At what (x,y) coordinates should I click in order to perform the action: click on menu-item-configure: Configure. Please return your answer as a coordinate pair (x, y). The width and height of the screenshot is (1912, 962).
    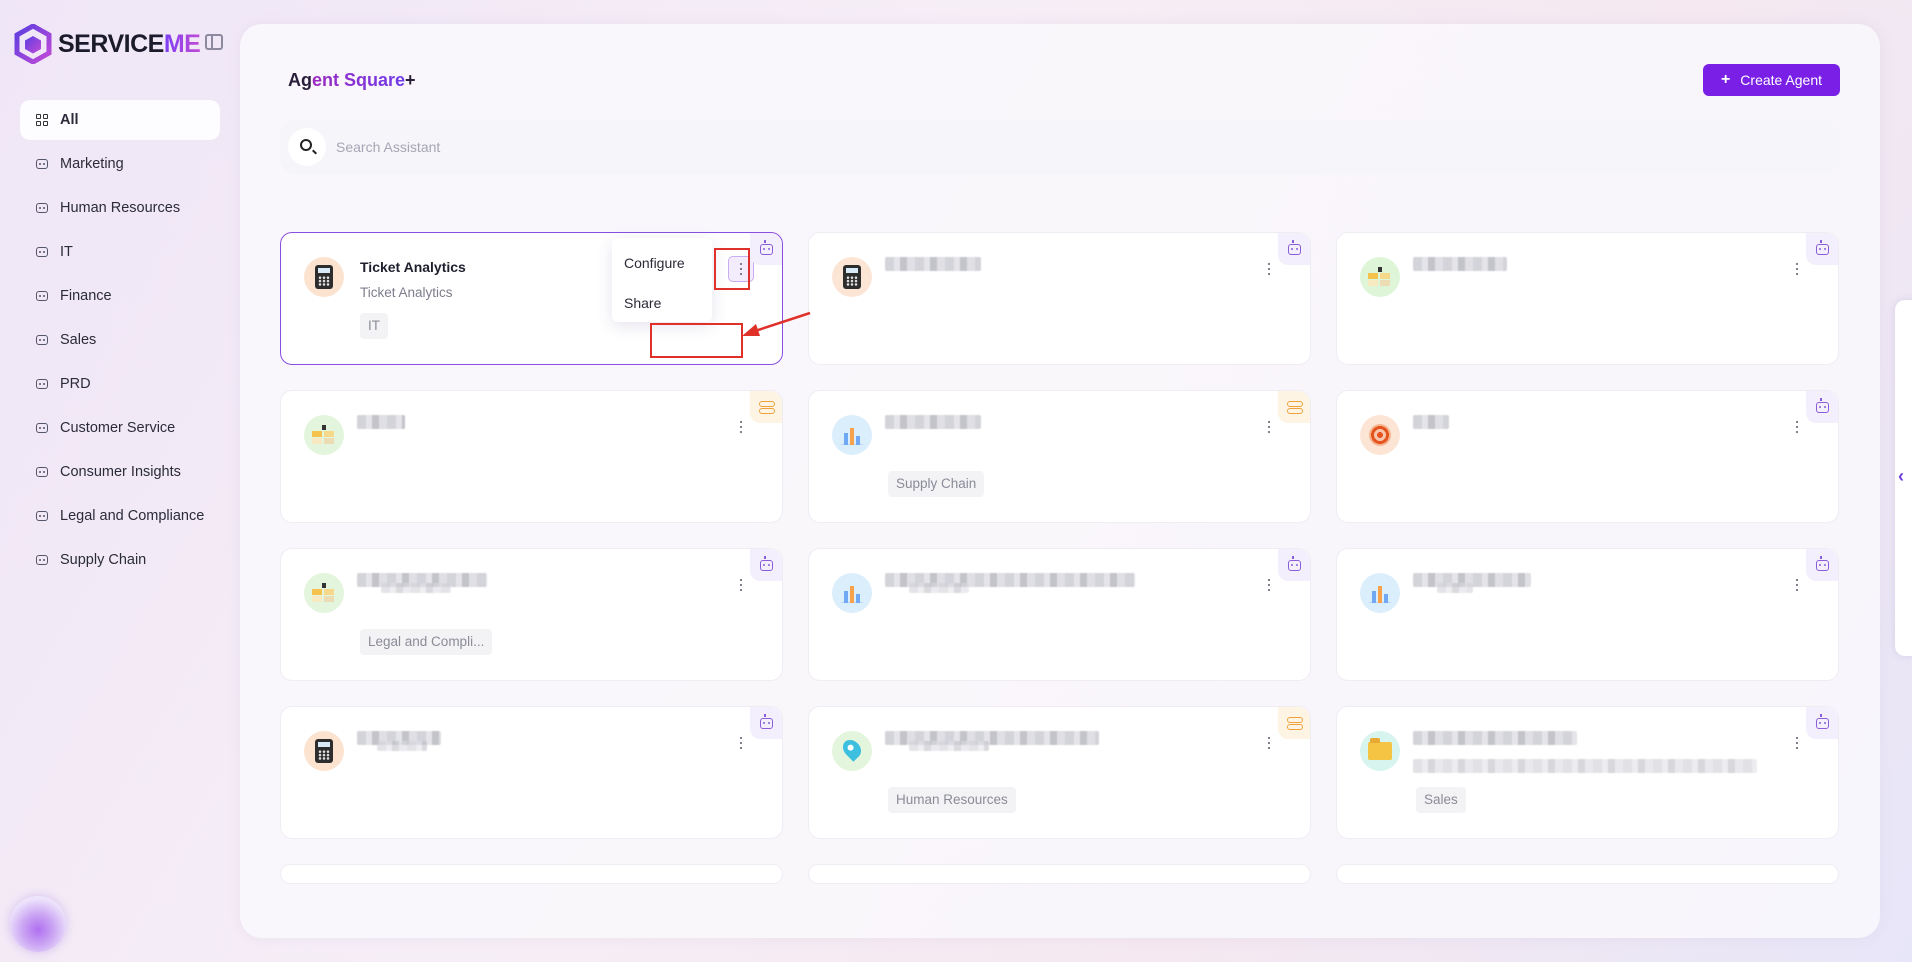
    Looking at the image, I should click on (654, 263).